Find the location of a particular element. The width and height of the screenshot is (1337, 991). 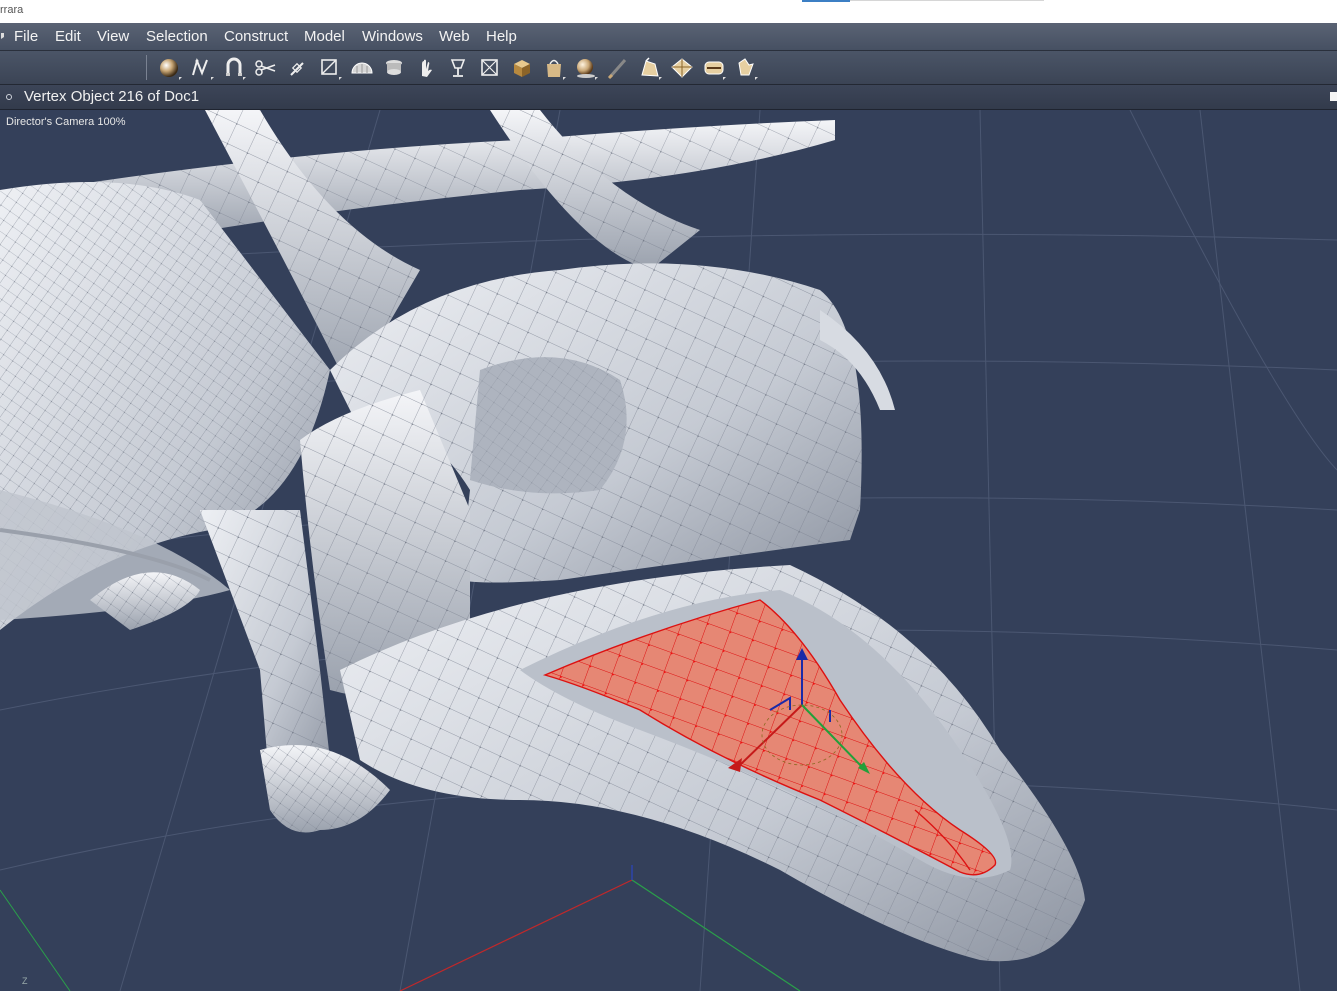

menu-file: File is located at coordinates (26, 36).